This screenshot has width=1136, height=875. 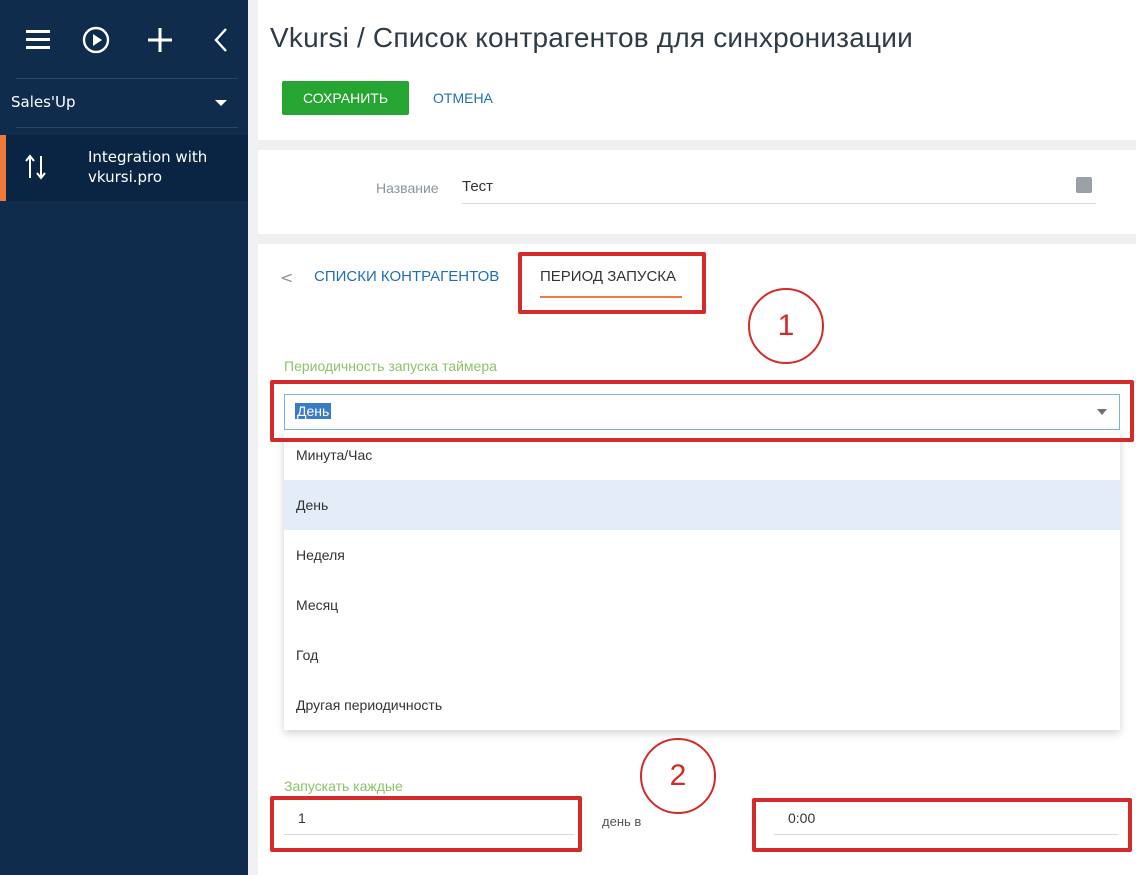 What do you see at coordinates (426, 824) in the screenshot?
I see `annotation-box-run-every` at bounding box center [426, 824].